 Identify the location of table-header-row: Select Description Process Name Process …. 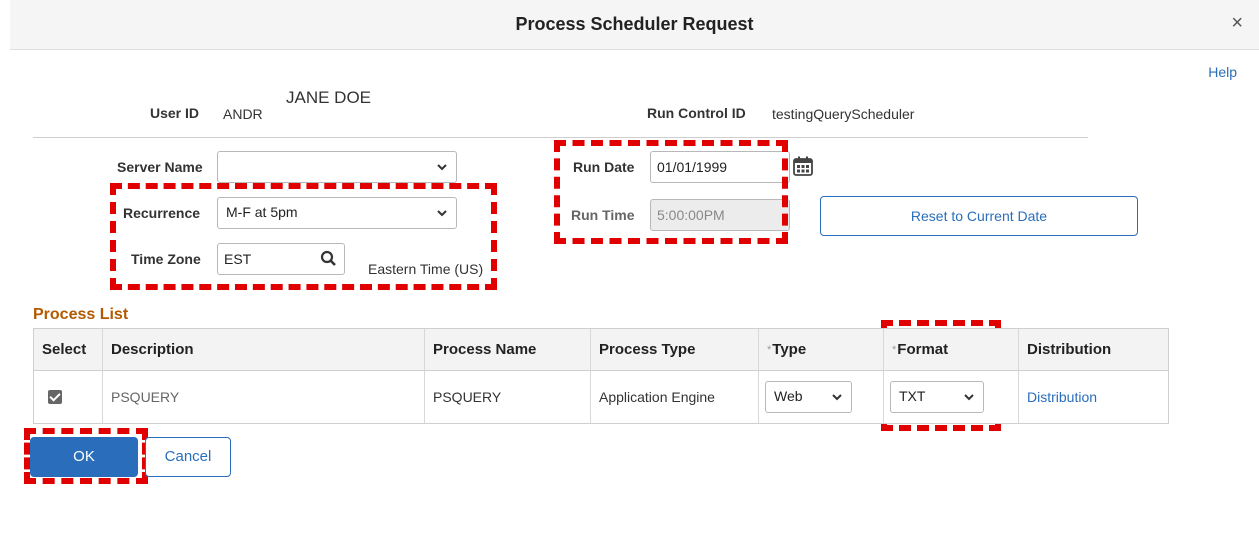
(601, 350).